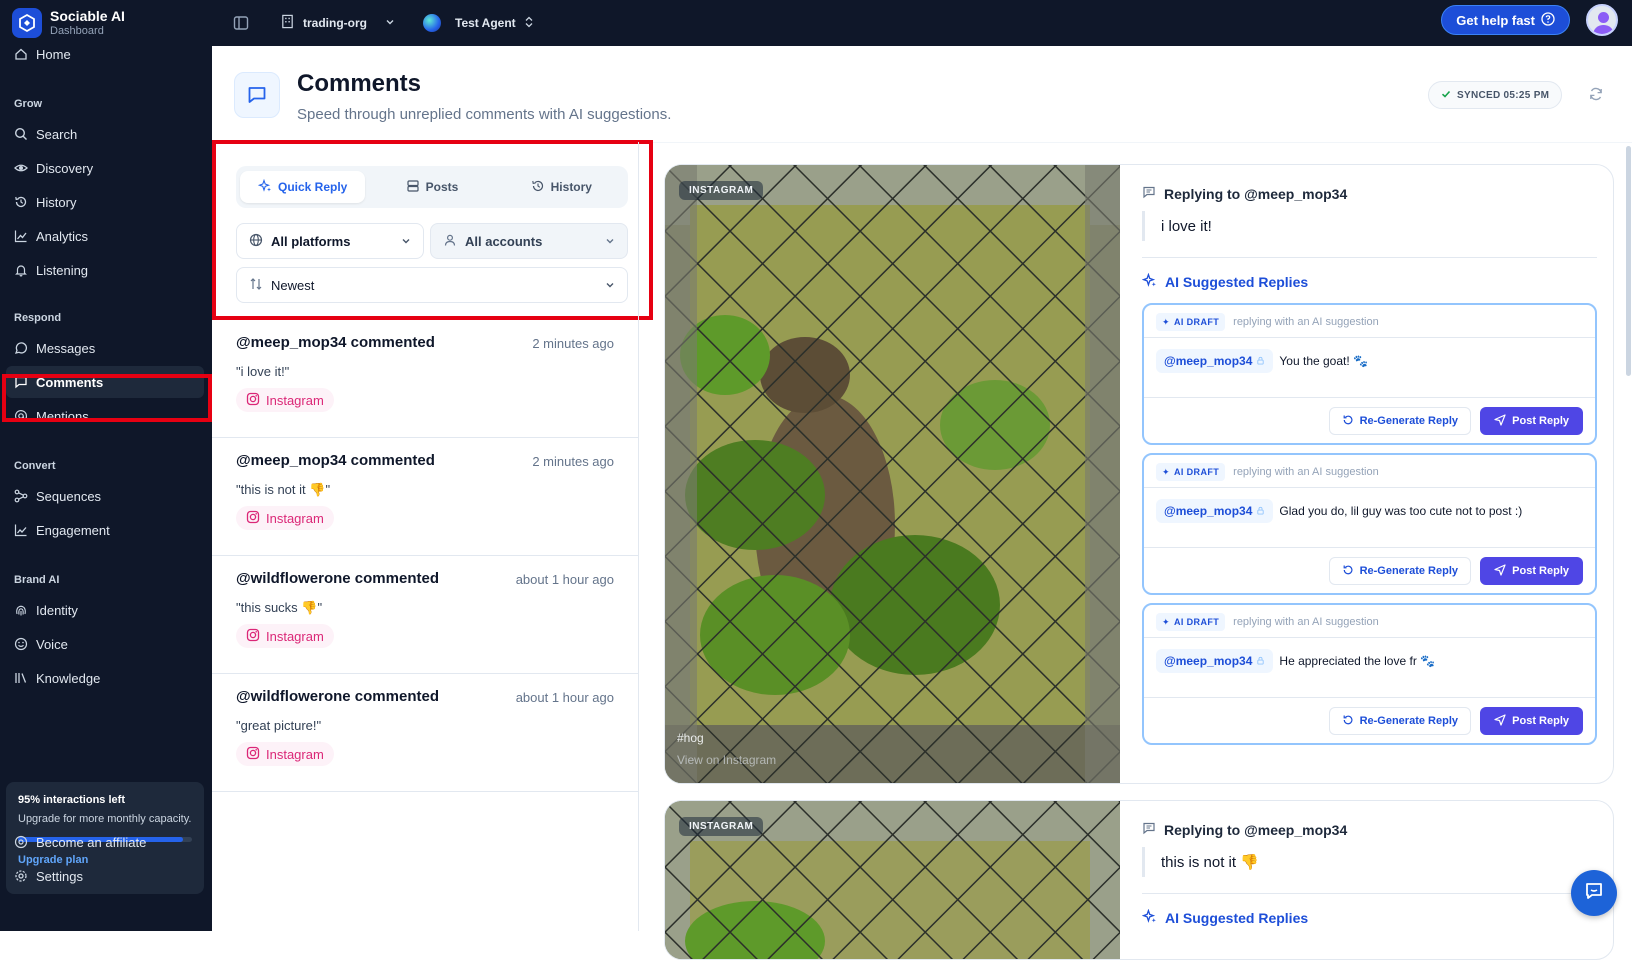  Describe the element at coordinates (105, 348) in the screenshot. I see `sidebar-item-messages: Messages` at that location.